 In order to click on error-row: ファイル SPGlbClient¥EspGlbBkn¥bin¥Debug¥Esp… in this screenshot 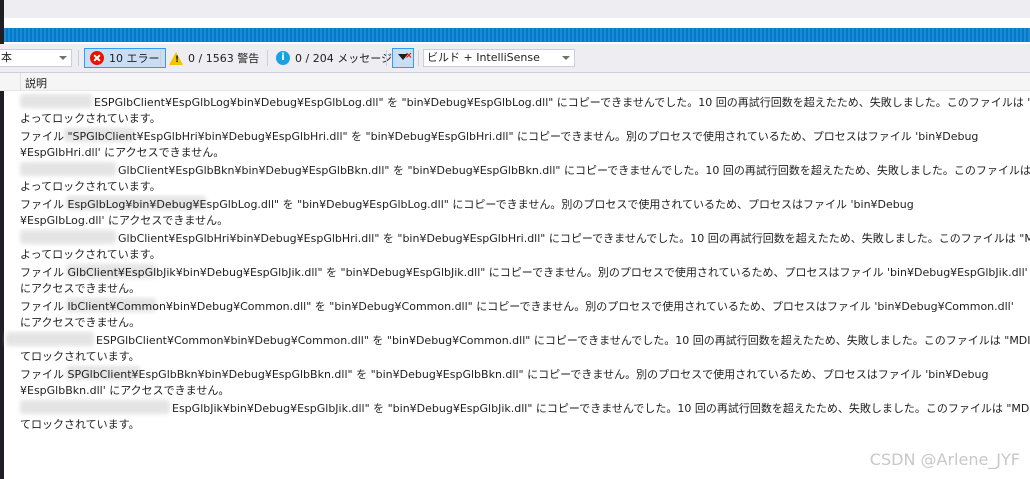, I will do `click(515, 381)`.